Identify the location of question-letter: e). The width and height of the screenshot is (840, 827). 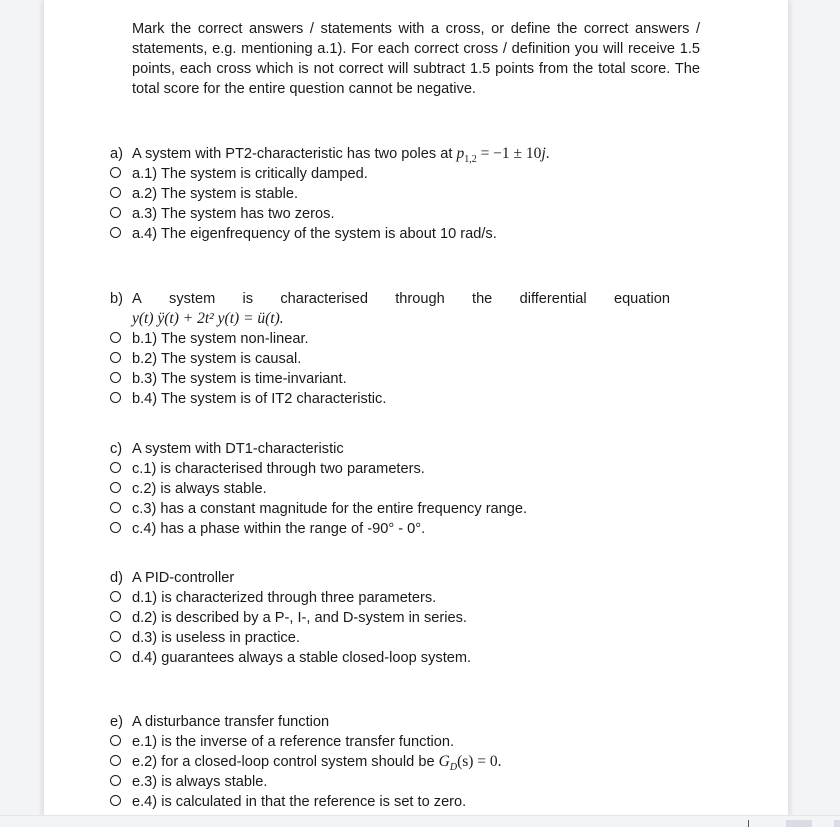
(116, 722).